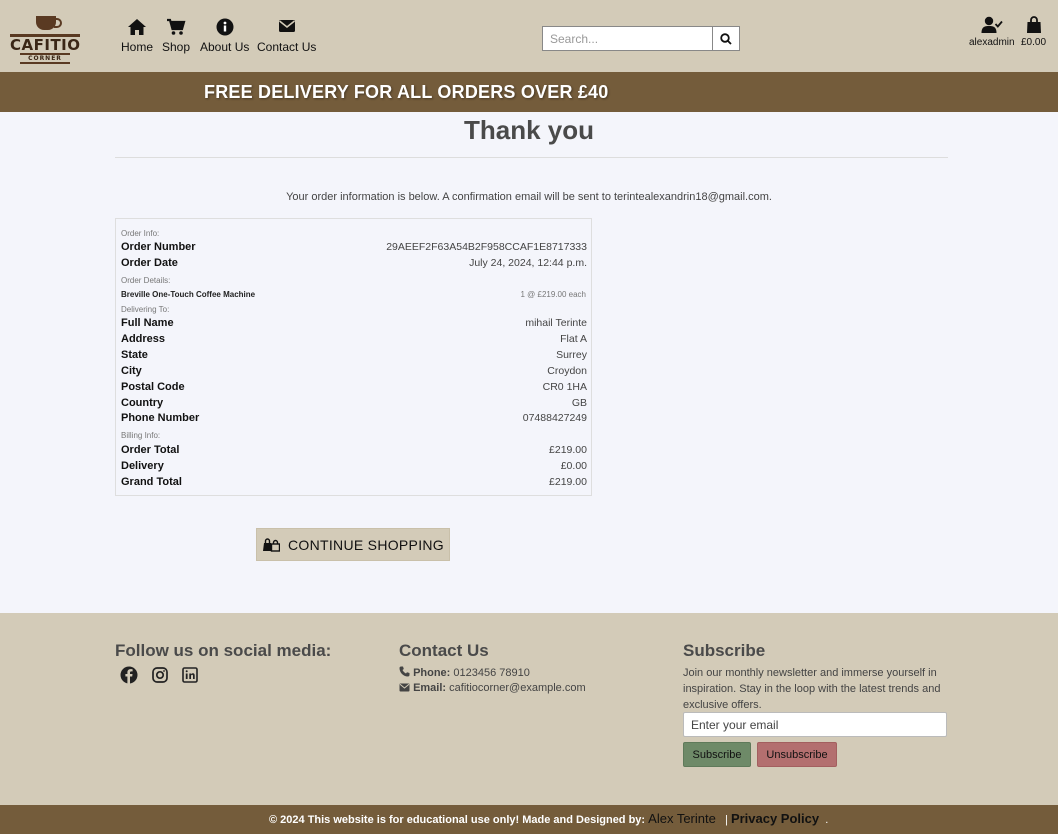  I want to click on unsubscribe-button: Unsubscribe, so click(797, 754).